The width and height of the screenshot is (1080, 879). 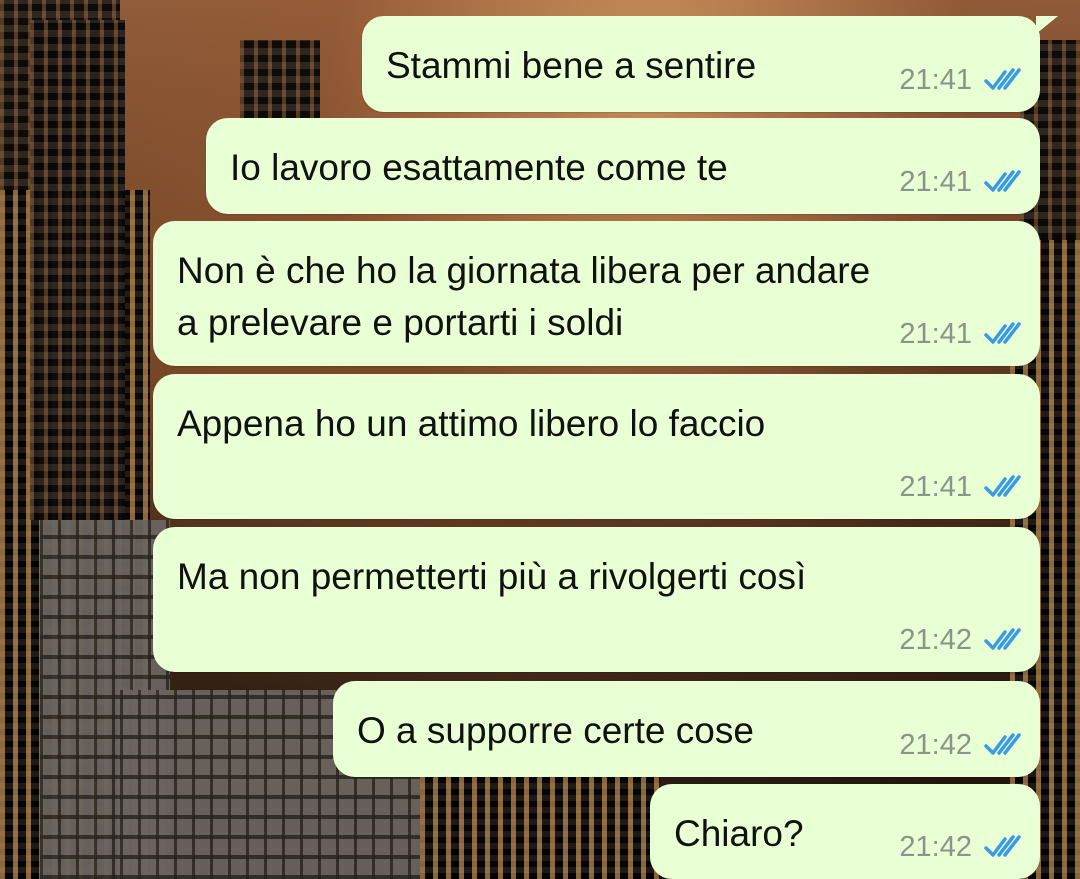 I want to click on message-text: Appena ho un attimo libero lo faccio, so click(x=471, y=423).